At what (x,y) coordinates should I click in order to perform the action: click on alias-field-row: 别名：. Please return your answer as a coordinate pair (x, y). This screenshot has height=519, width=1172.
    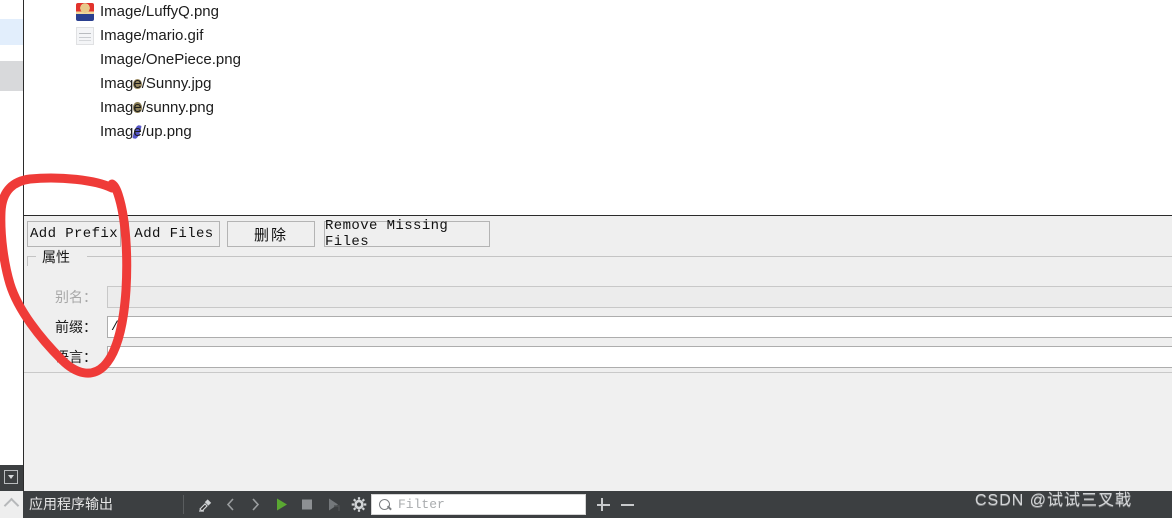
    Looking at the image, I should click on (599, 297).